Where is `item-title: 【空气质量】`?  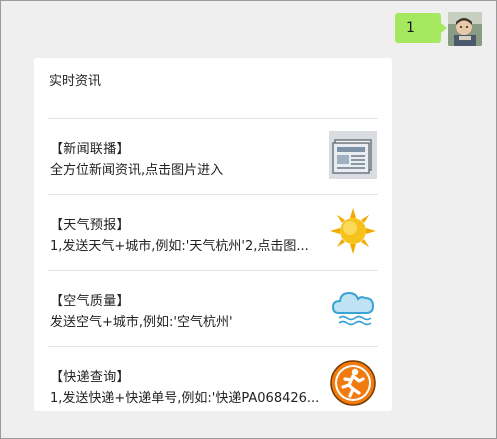
item-title: 【空气质量】 is located at coordinates (90, 301).